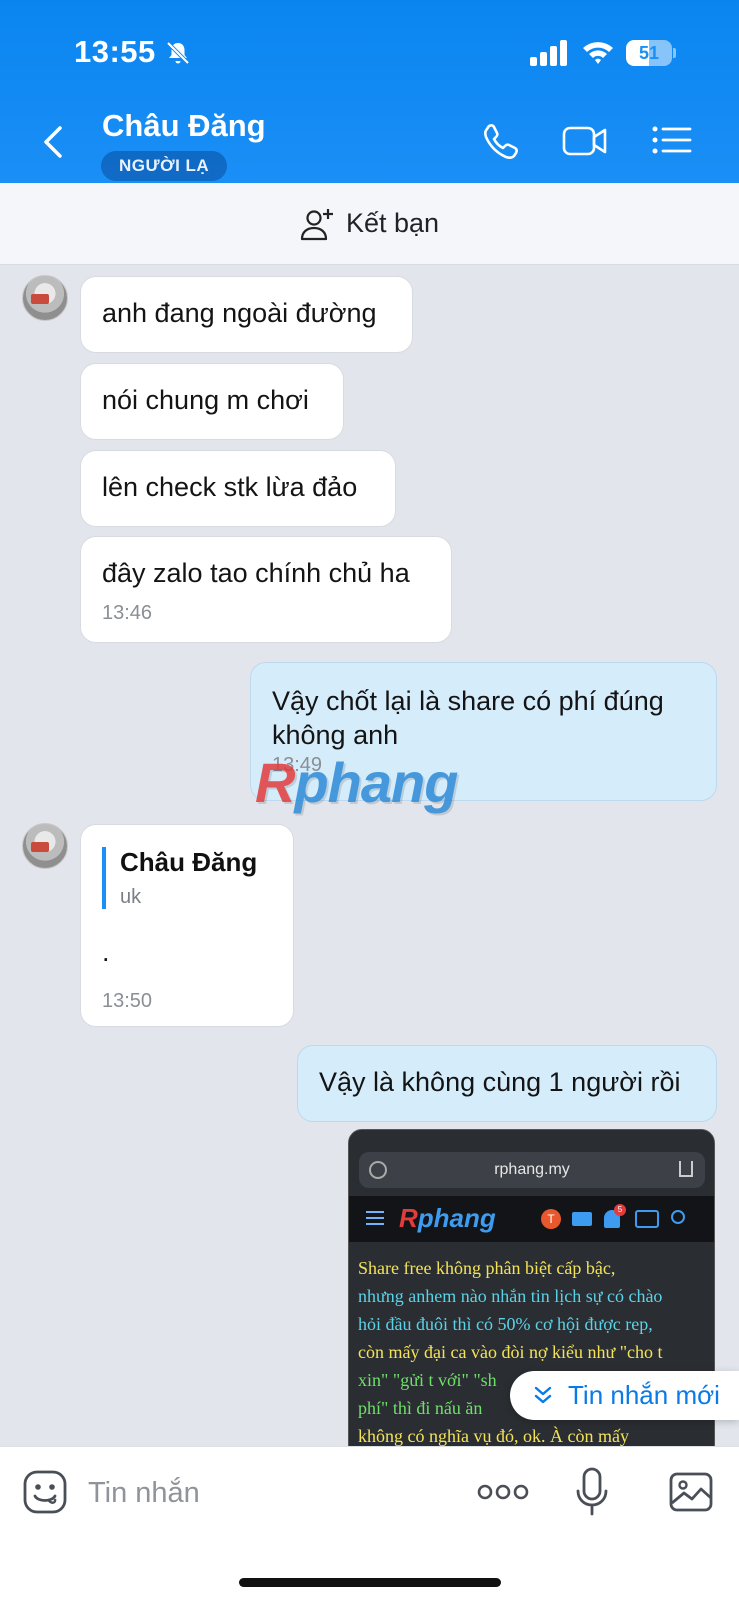 The height and width of the screenshot is (1600, 739). I want to click on message-text: Vậy là không cùng 1 người rồi, so click(500, 1082).